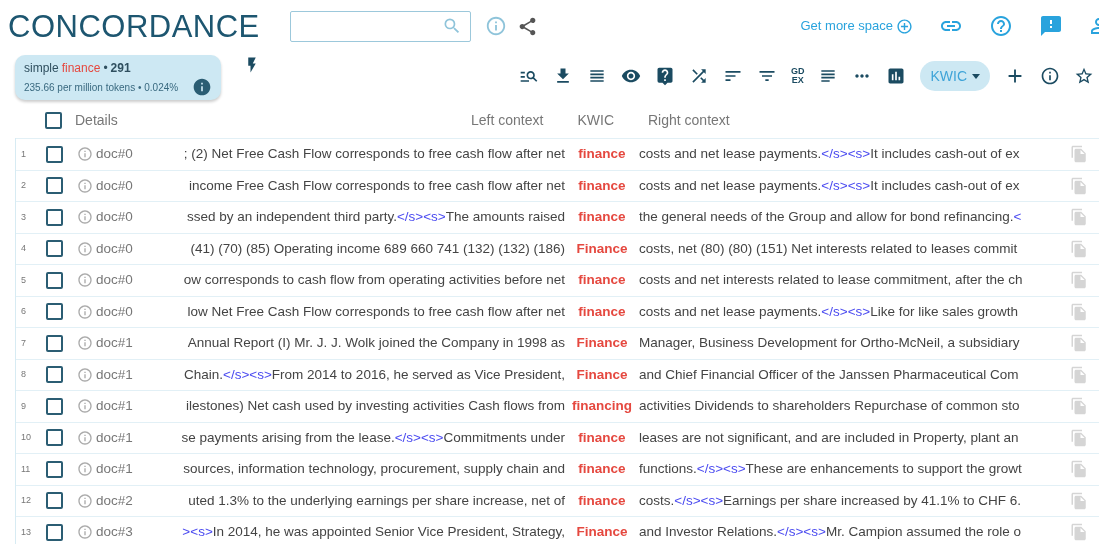 The height and width of the screenshot is (544, 1099). I want to click on left-context: low Net Free Cash Flow corresponds to free cash flow after net, so click(375, 311).